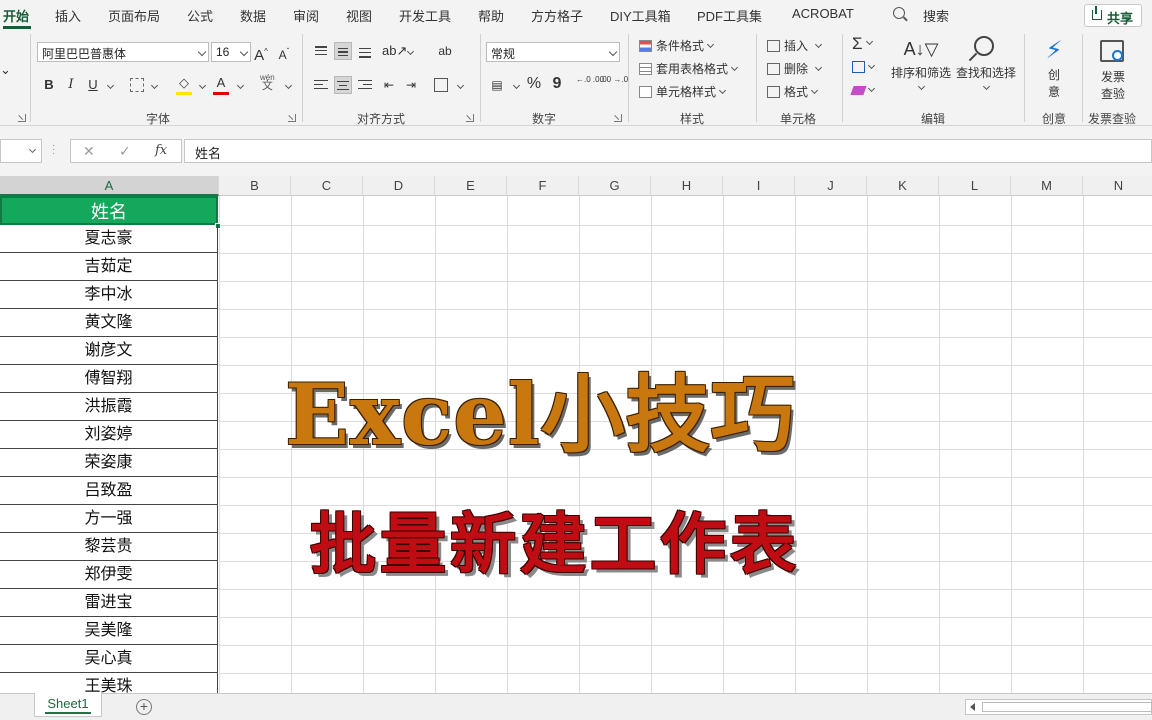  Describe the element at coordinates (823, 13) in the screenshot. I see `tab-acrobat: ACROBAT` at that location.